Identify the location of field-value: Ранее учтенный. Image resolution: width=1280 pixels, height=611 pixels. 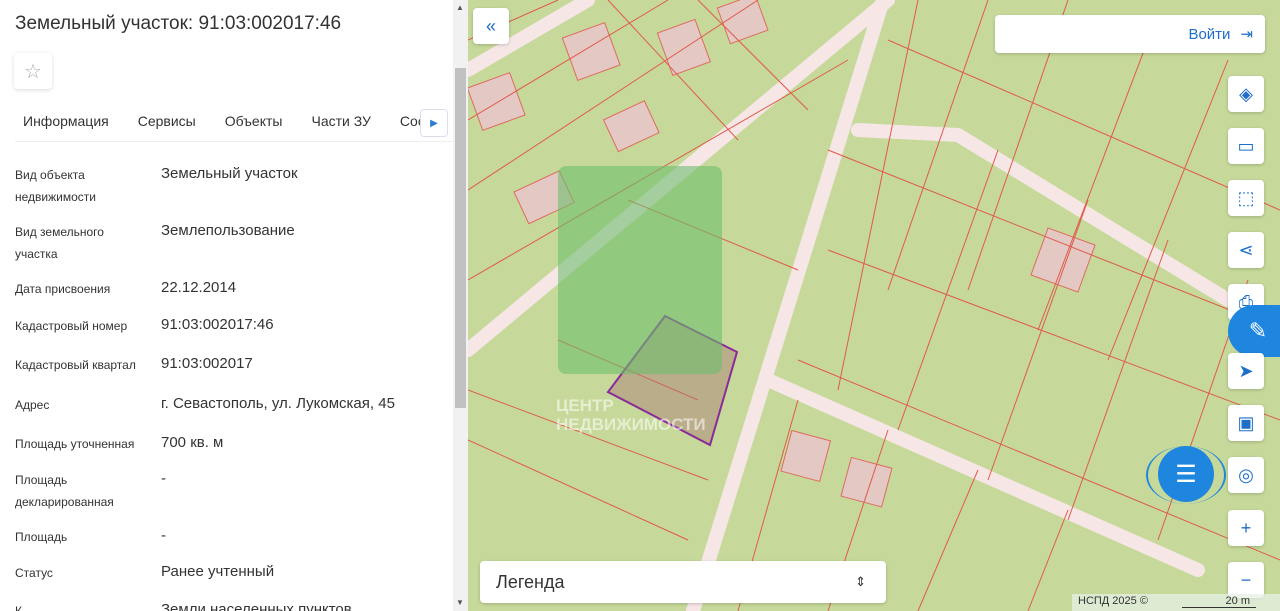
(218, 571).